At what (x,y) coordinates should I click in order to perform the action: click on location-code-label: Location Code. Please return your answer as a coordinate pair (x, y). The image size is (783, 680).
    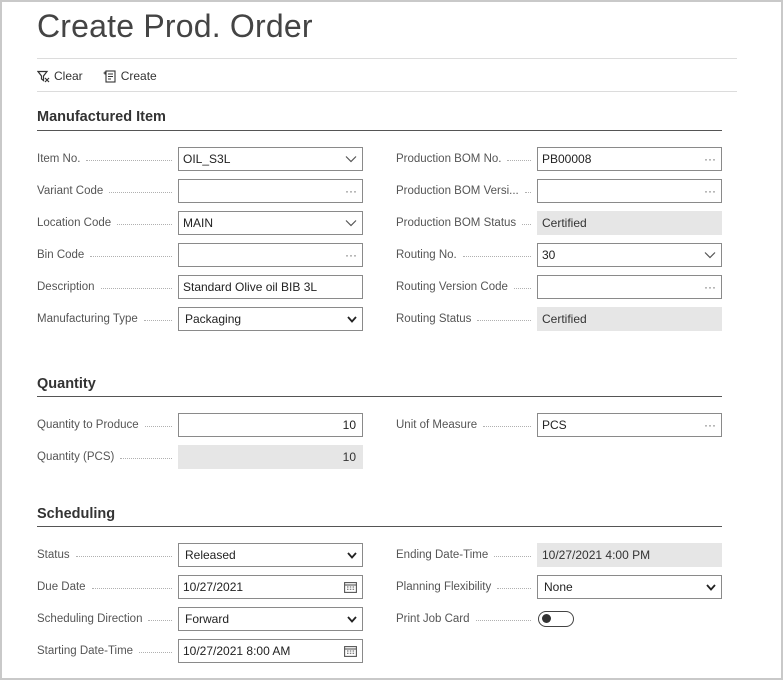
    Looking at the image, I should click on (107, 223).